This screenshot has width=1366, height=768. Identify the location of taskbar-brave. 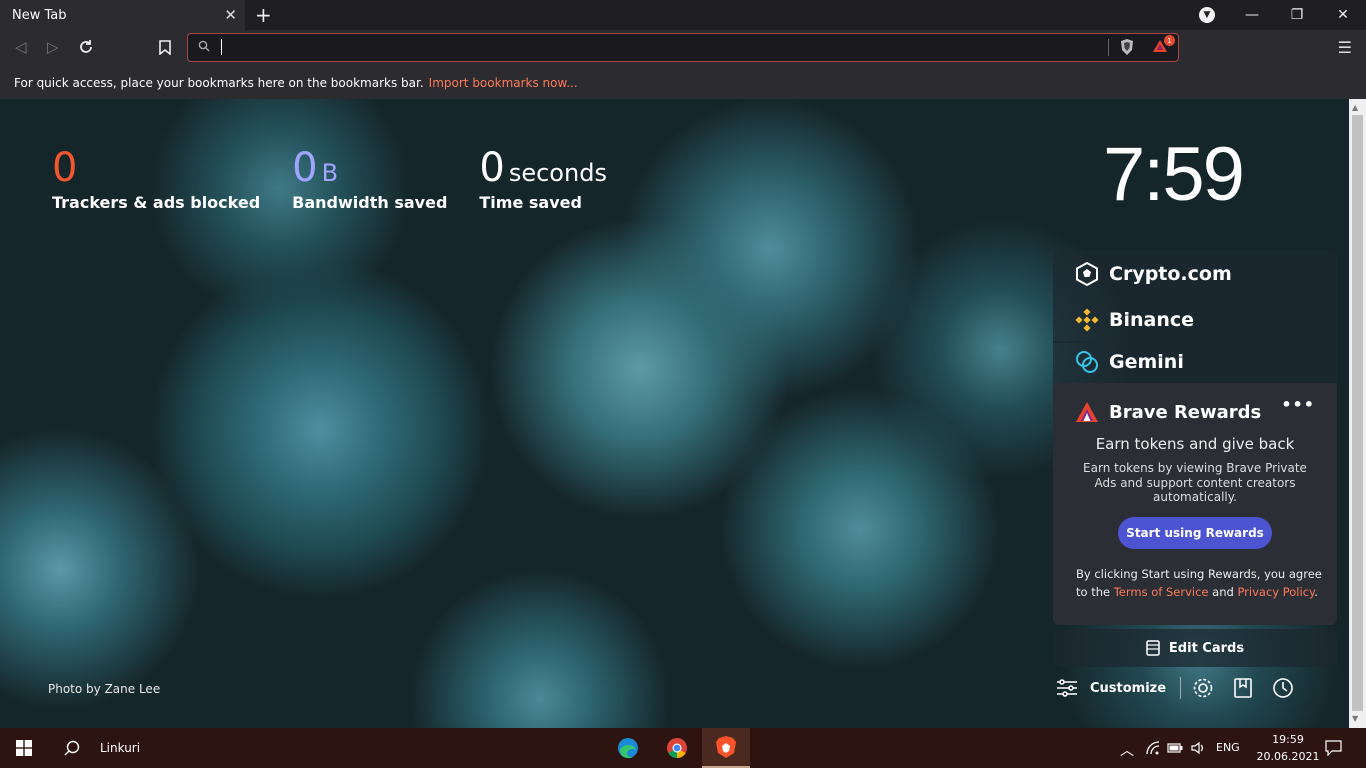
(726, 748).